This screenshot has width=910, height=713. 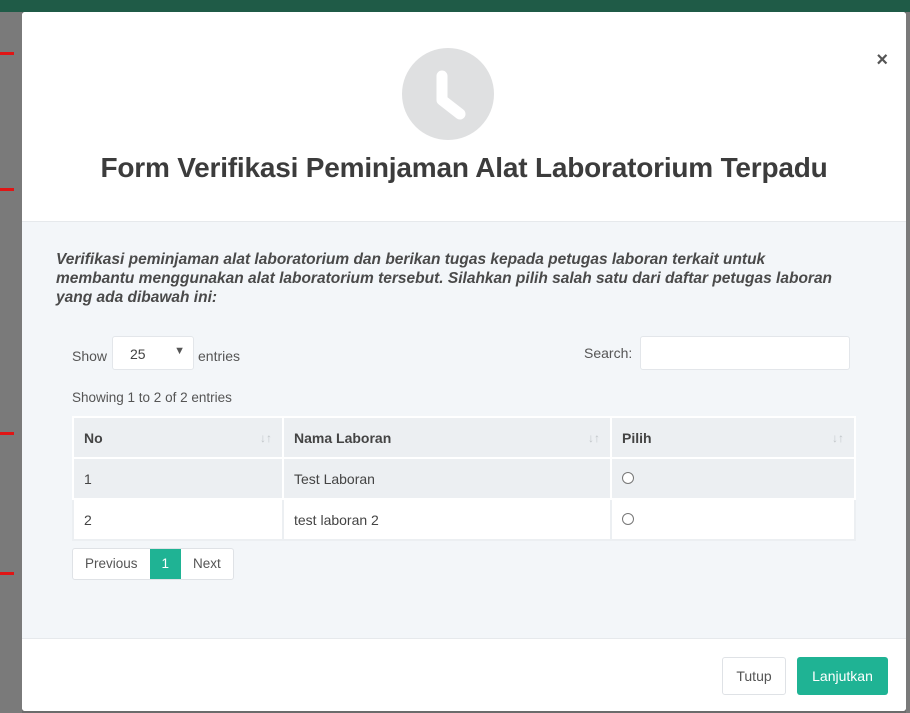 What do you see at coordinates (93, 437) in the screenshot?
I see `column-header-label: No` at bounding box center [93, 437].